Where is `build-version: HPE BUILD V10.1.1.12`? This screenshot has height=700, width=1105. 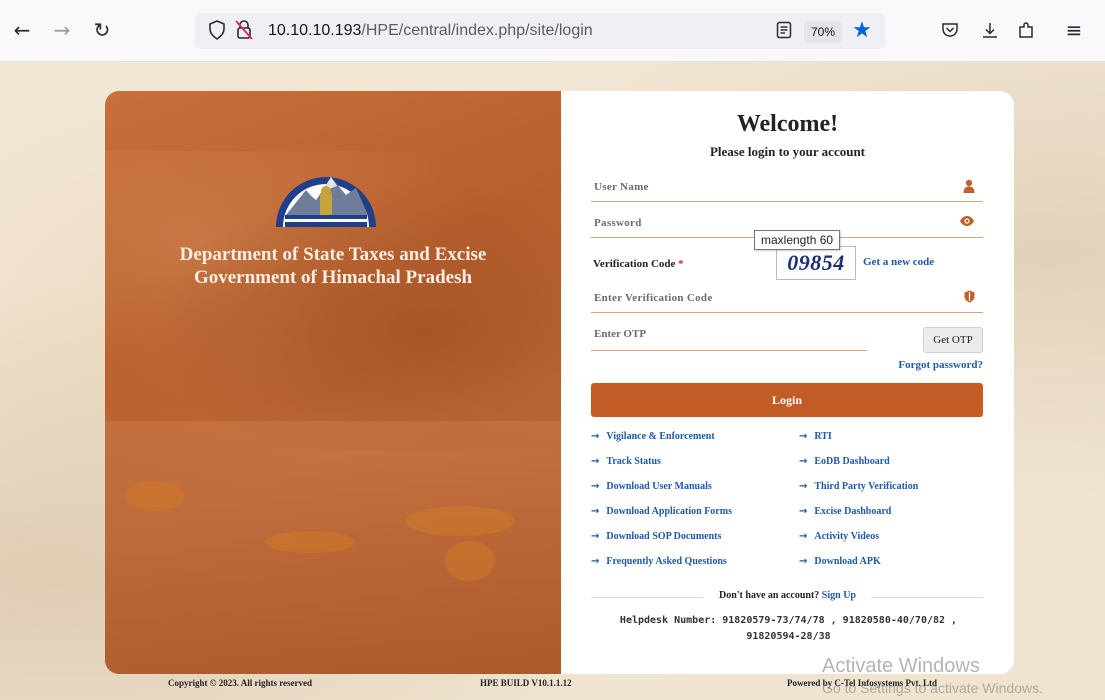 build-version: HPE BUILD V10.1.1.12 is located at coordinates (526, 683).